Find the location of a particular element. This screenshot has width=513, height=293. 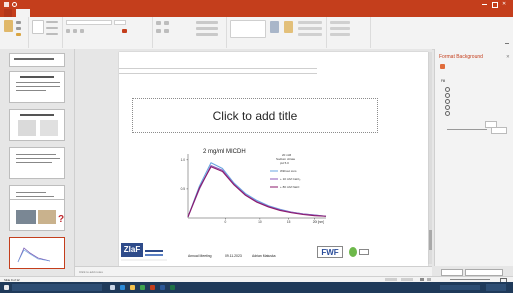

text-direction-icon is located at coordinates (207, 22).